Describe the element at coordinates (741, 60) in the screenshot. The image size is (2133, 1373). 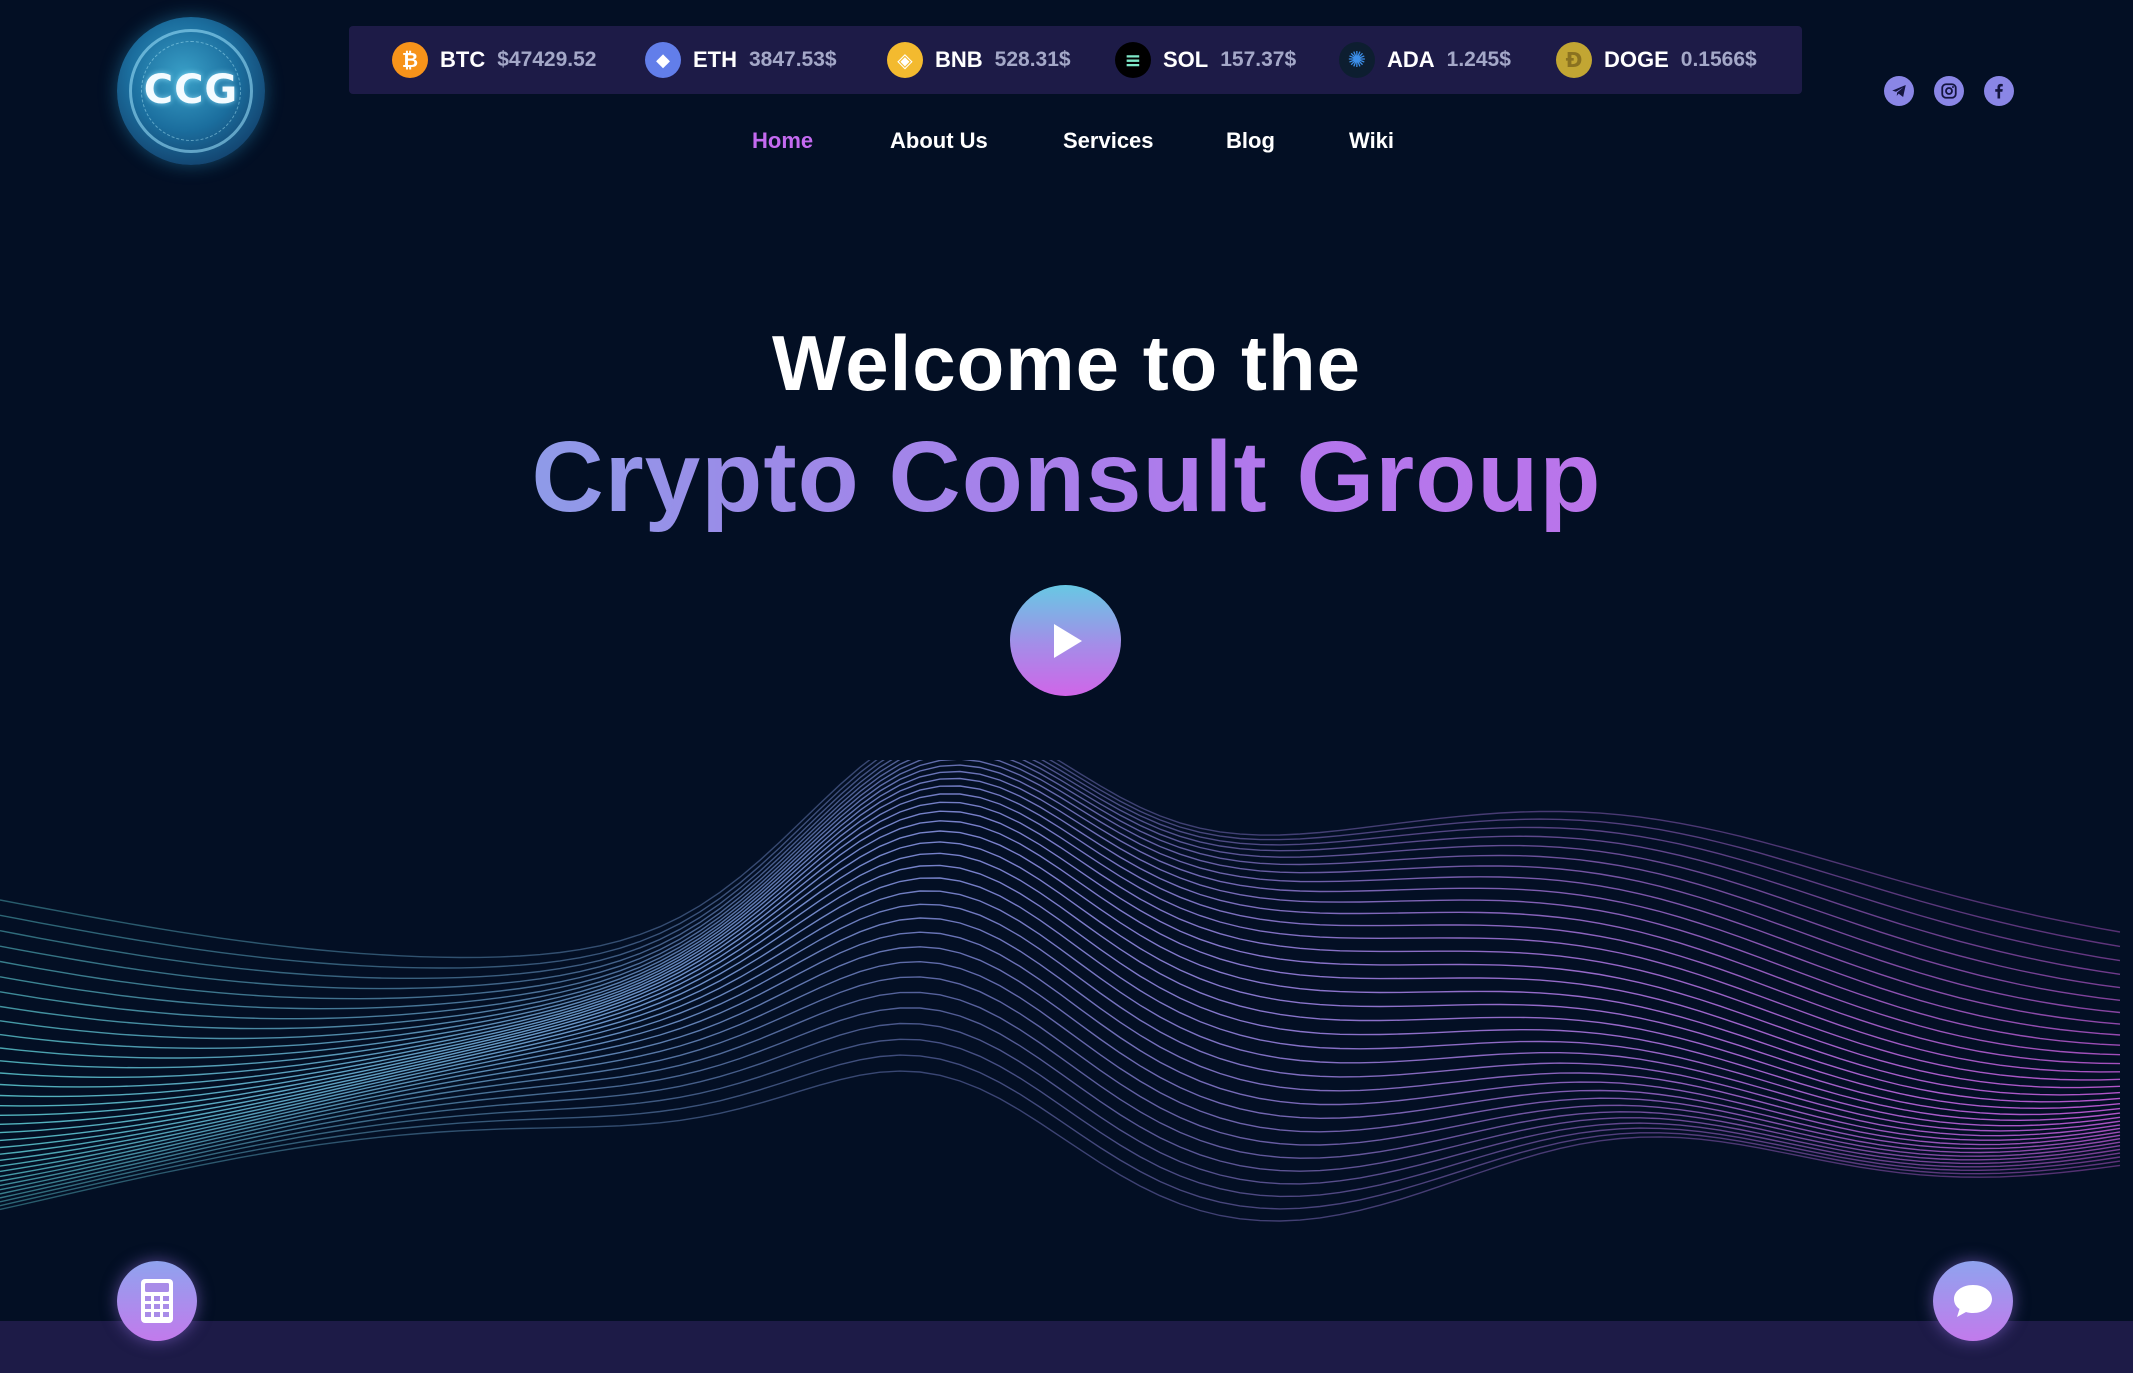
I see `ticker-item-eth: ◆ ETH 3847.53$` at that location.